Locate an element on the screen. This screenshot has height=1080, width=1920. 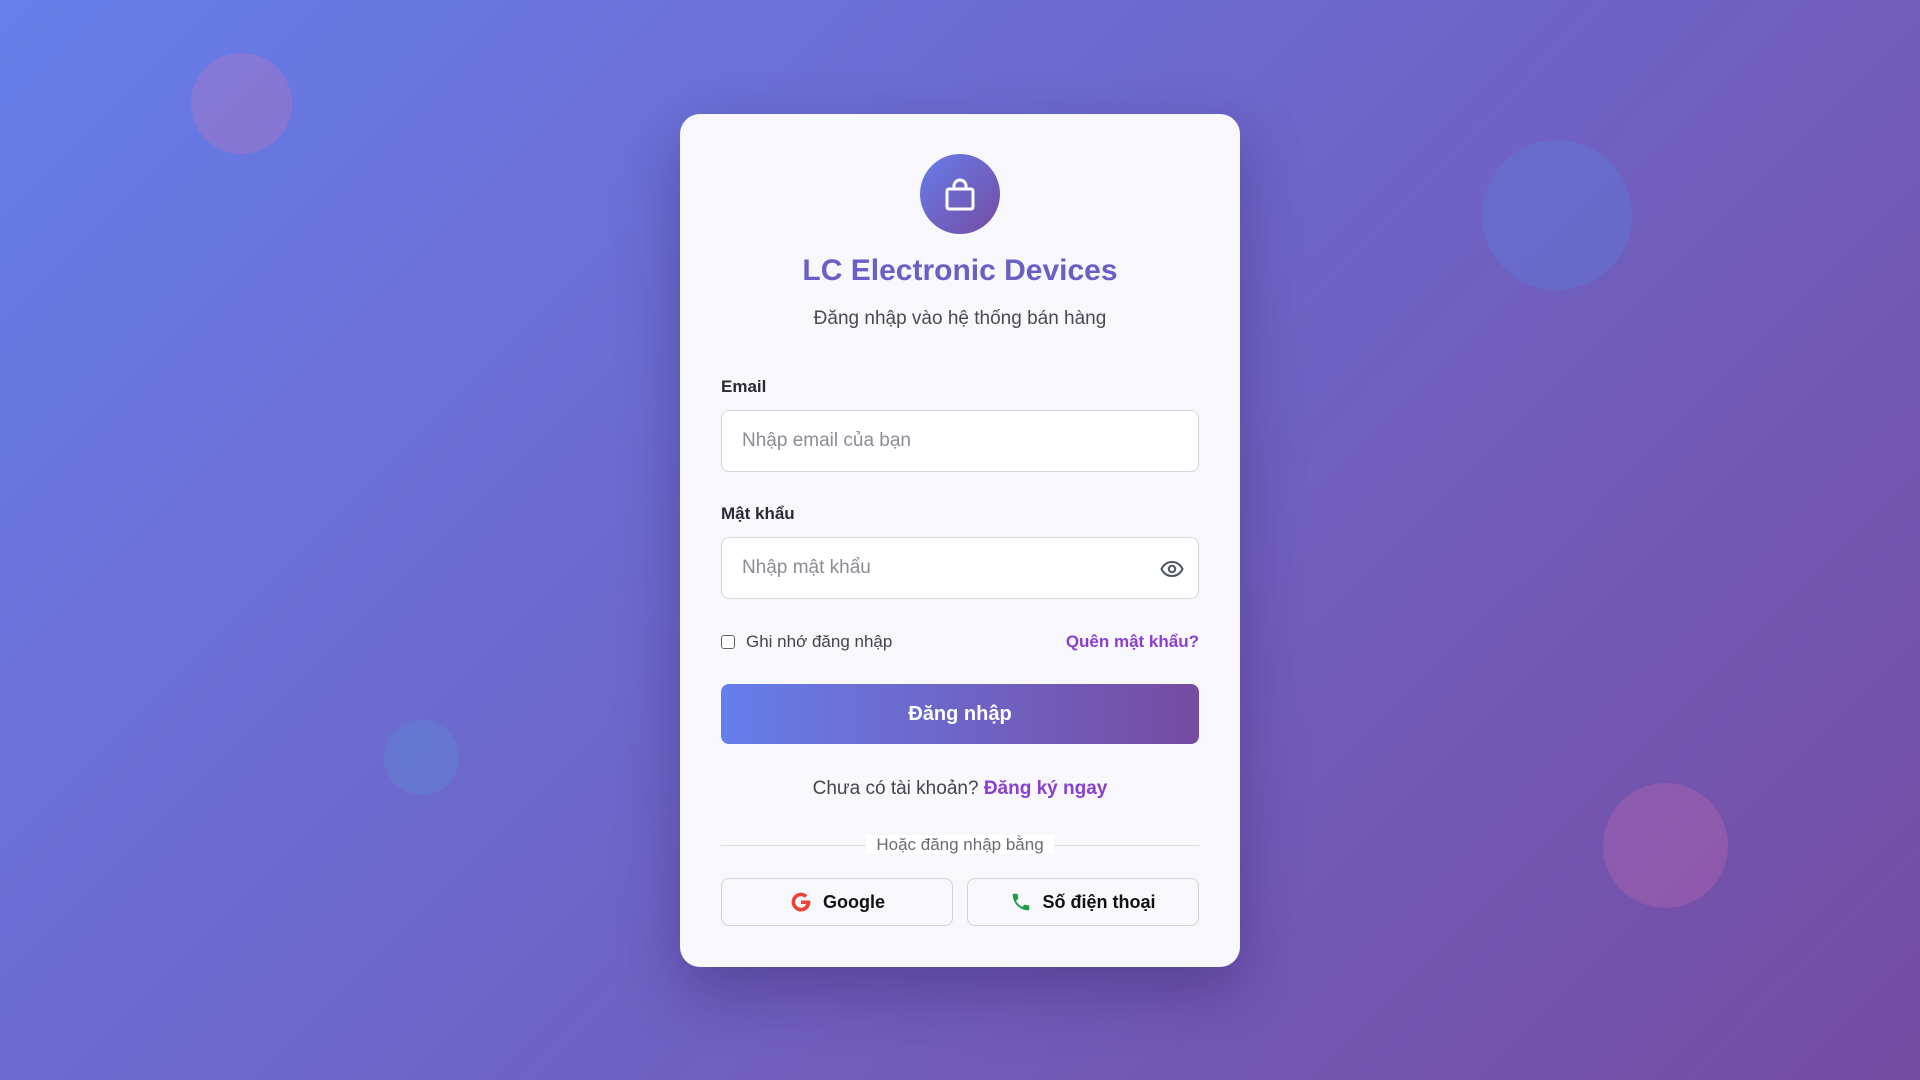
remember-me: Ghi nhớ đăng nhập is located at coordinates (806, 642).